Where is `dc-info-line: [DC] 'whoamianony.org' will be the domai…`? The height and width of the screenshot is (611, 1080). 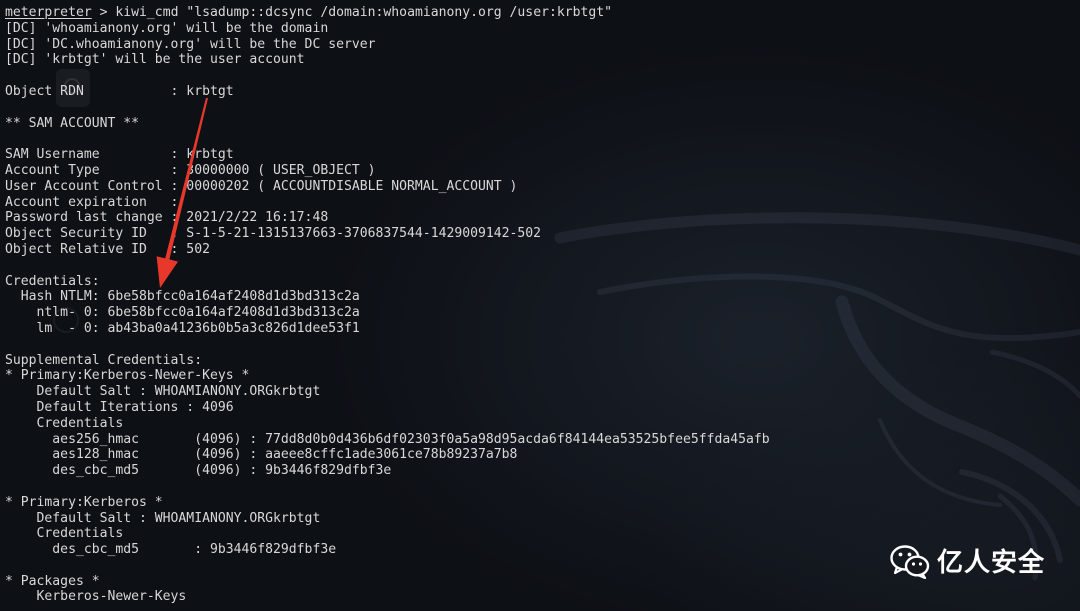
dc-info-line: [DC] 'whoamianony.org' will be the domai… is located at coordinates (167, 28).